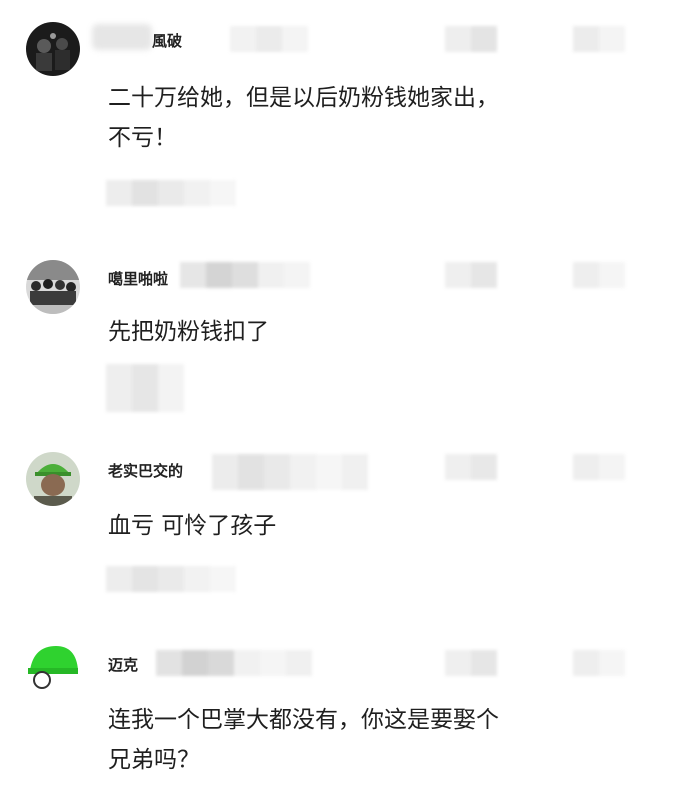  Describe the element at coordinates (303, 118) in the screenshot. I see `comment-text: 二十万给她，但是以后奶粉钱她家出， 不亏！` at that location.